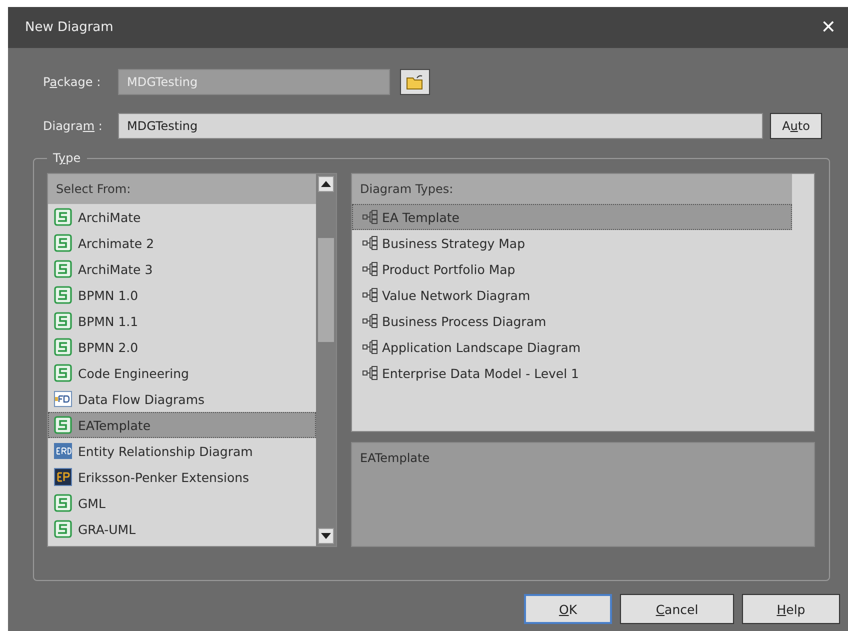  I want to click on diagram-type-item: EA Template, so click(572, 217).